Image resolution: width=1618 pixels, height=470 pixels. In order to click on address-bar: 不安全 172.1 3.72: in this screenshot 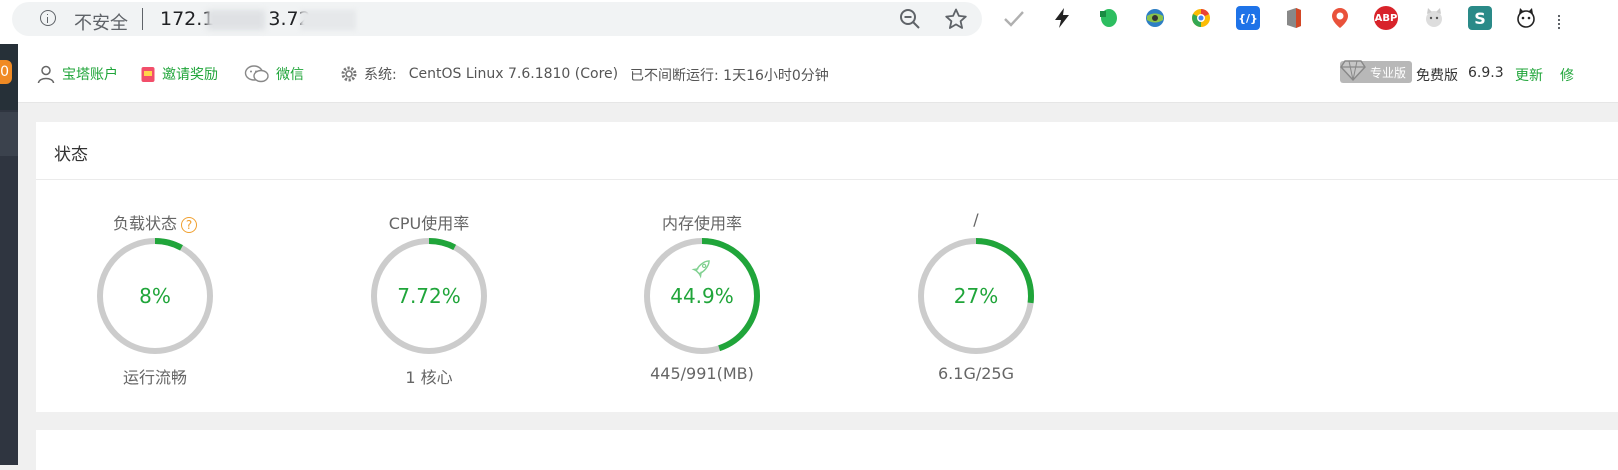, I will do `click(497, 19)`.